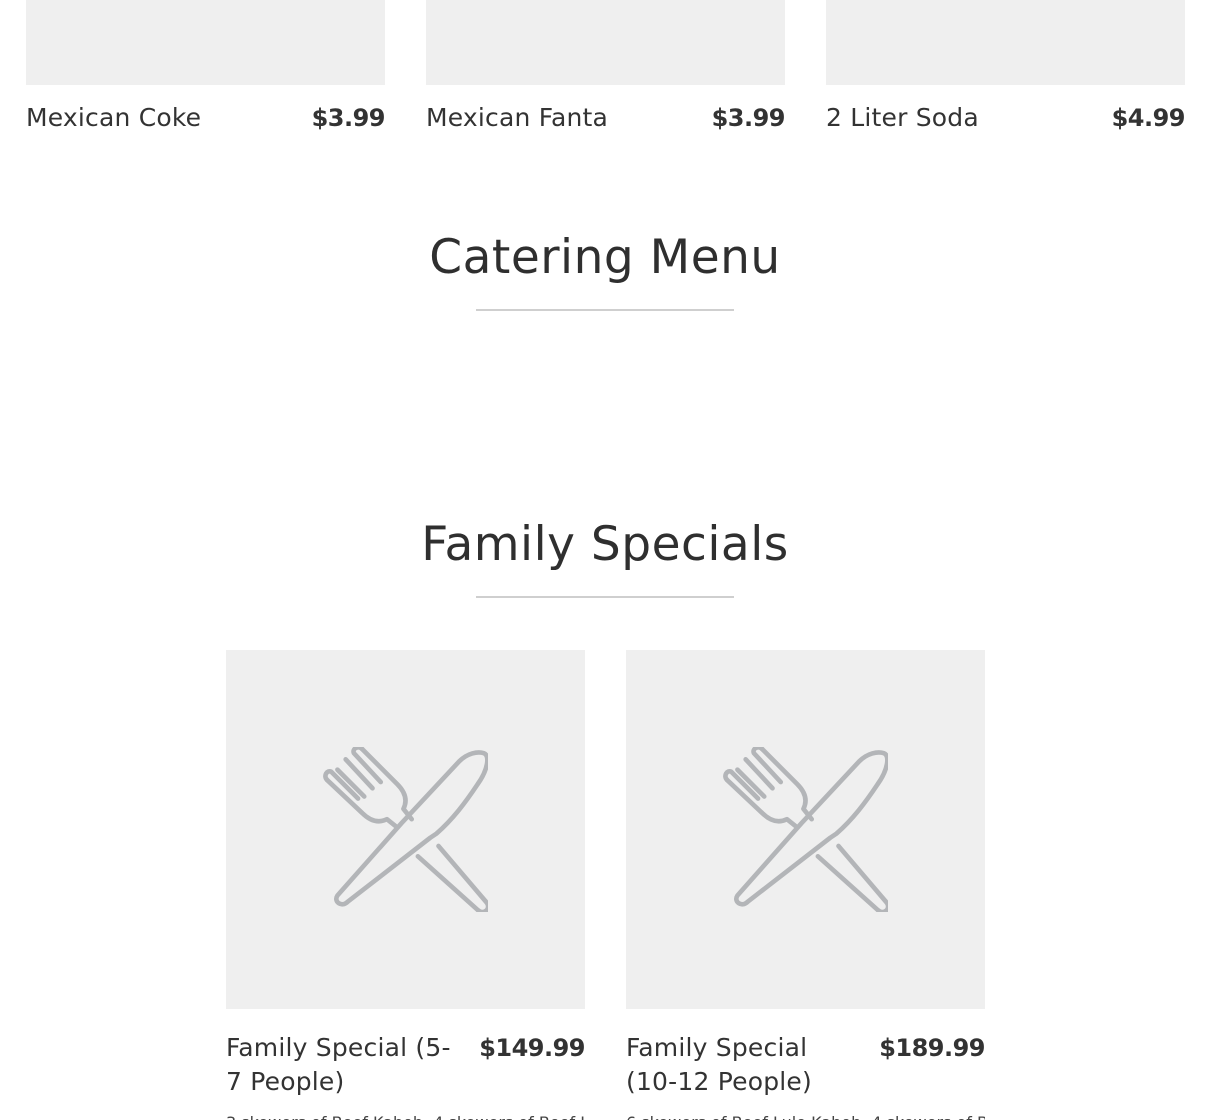 The image size is (1230, 1120). What do you see at coordinates (338, 1064) in the screenshot?
I see `item-name: Family Special (5-7 People)` at bounding box center [338, 1064].